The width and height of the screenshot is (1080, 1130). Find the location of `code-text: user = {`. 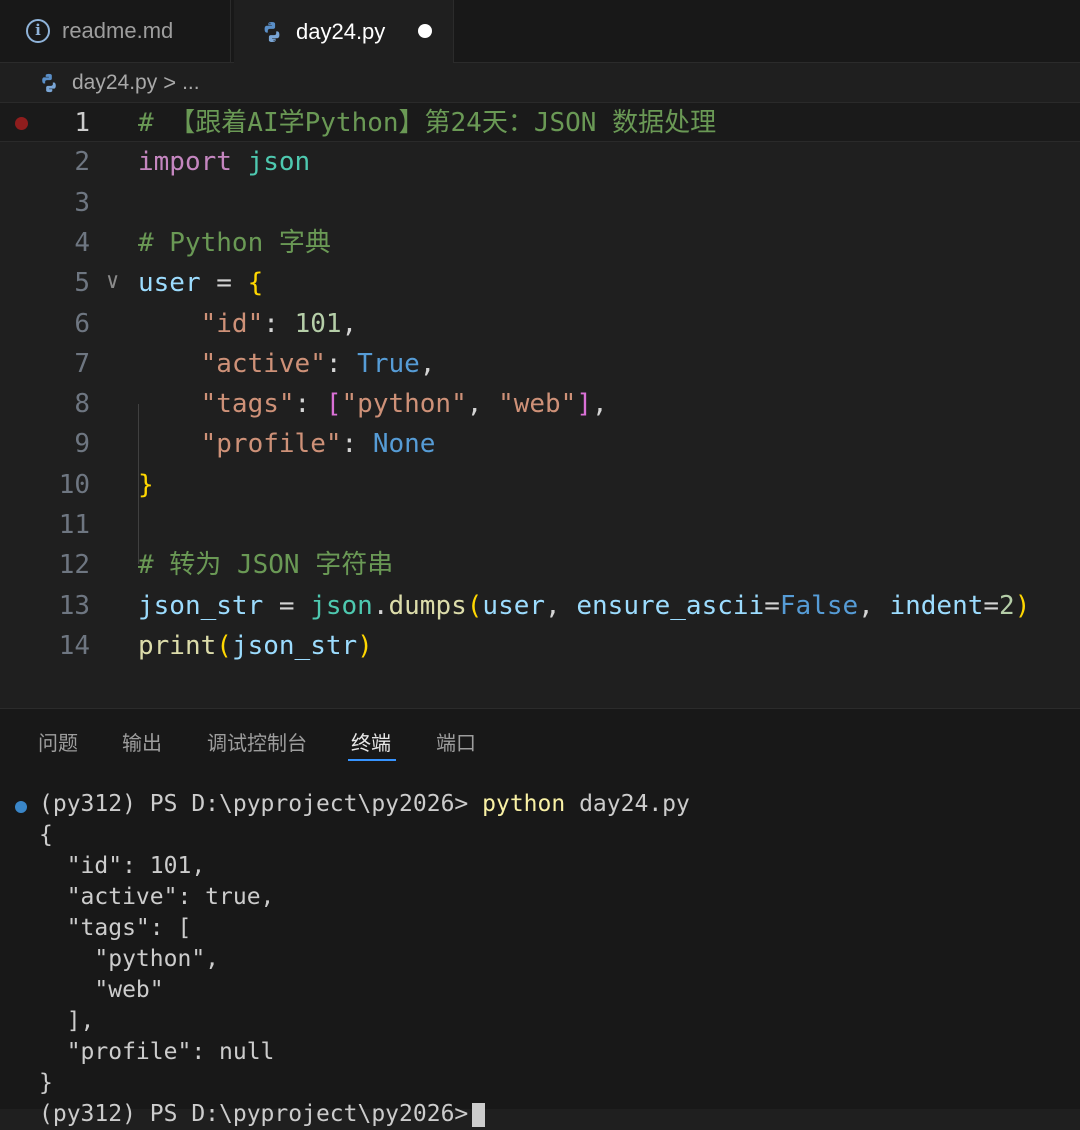

code-text: user = { is located at coordinates (201, 283).